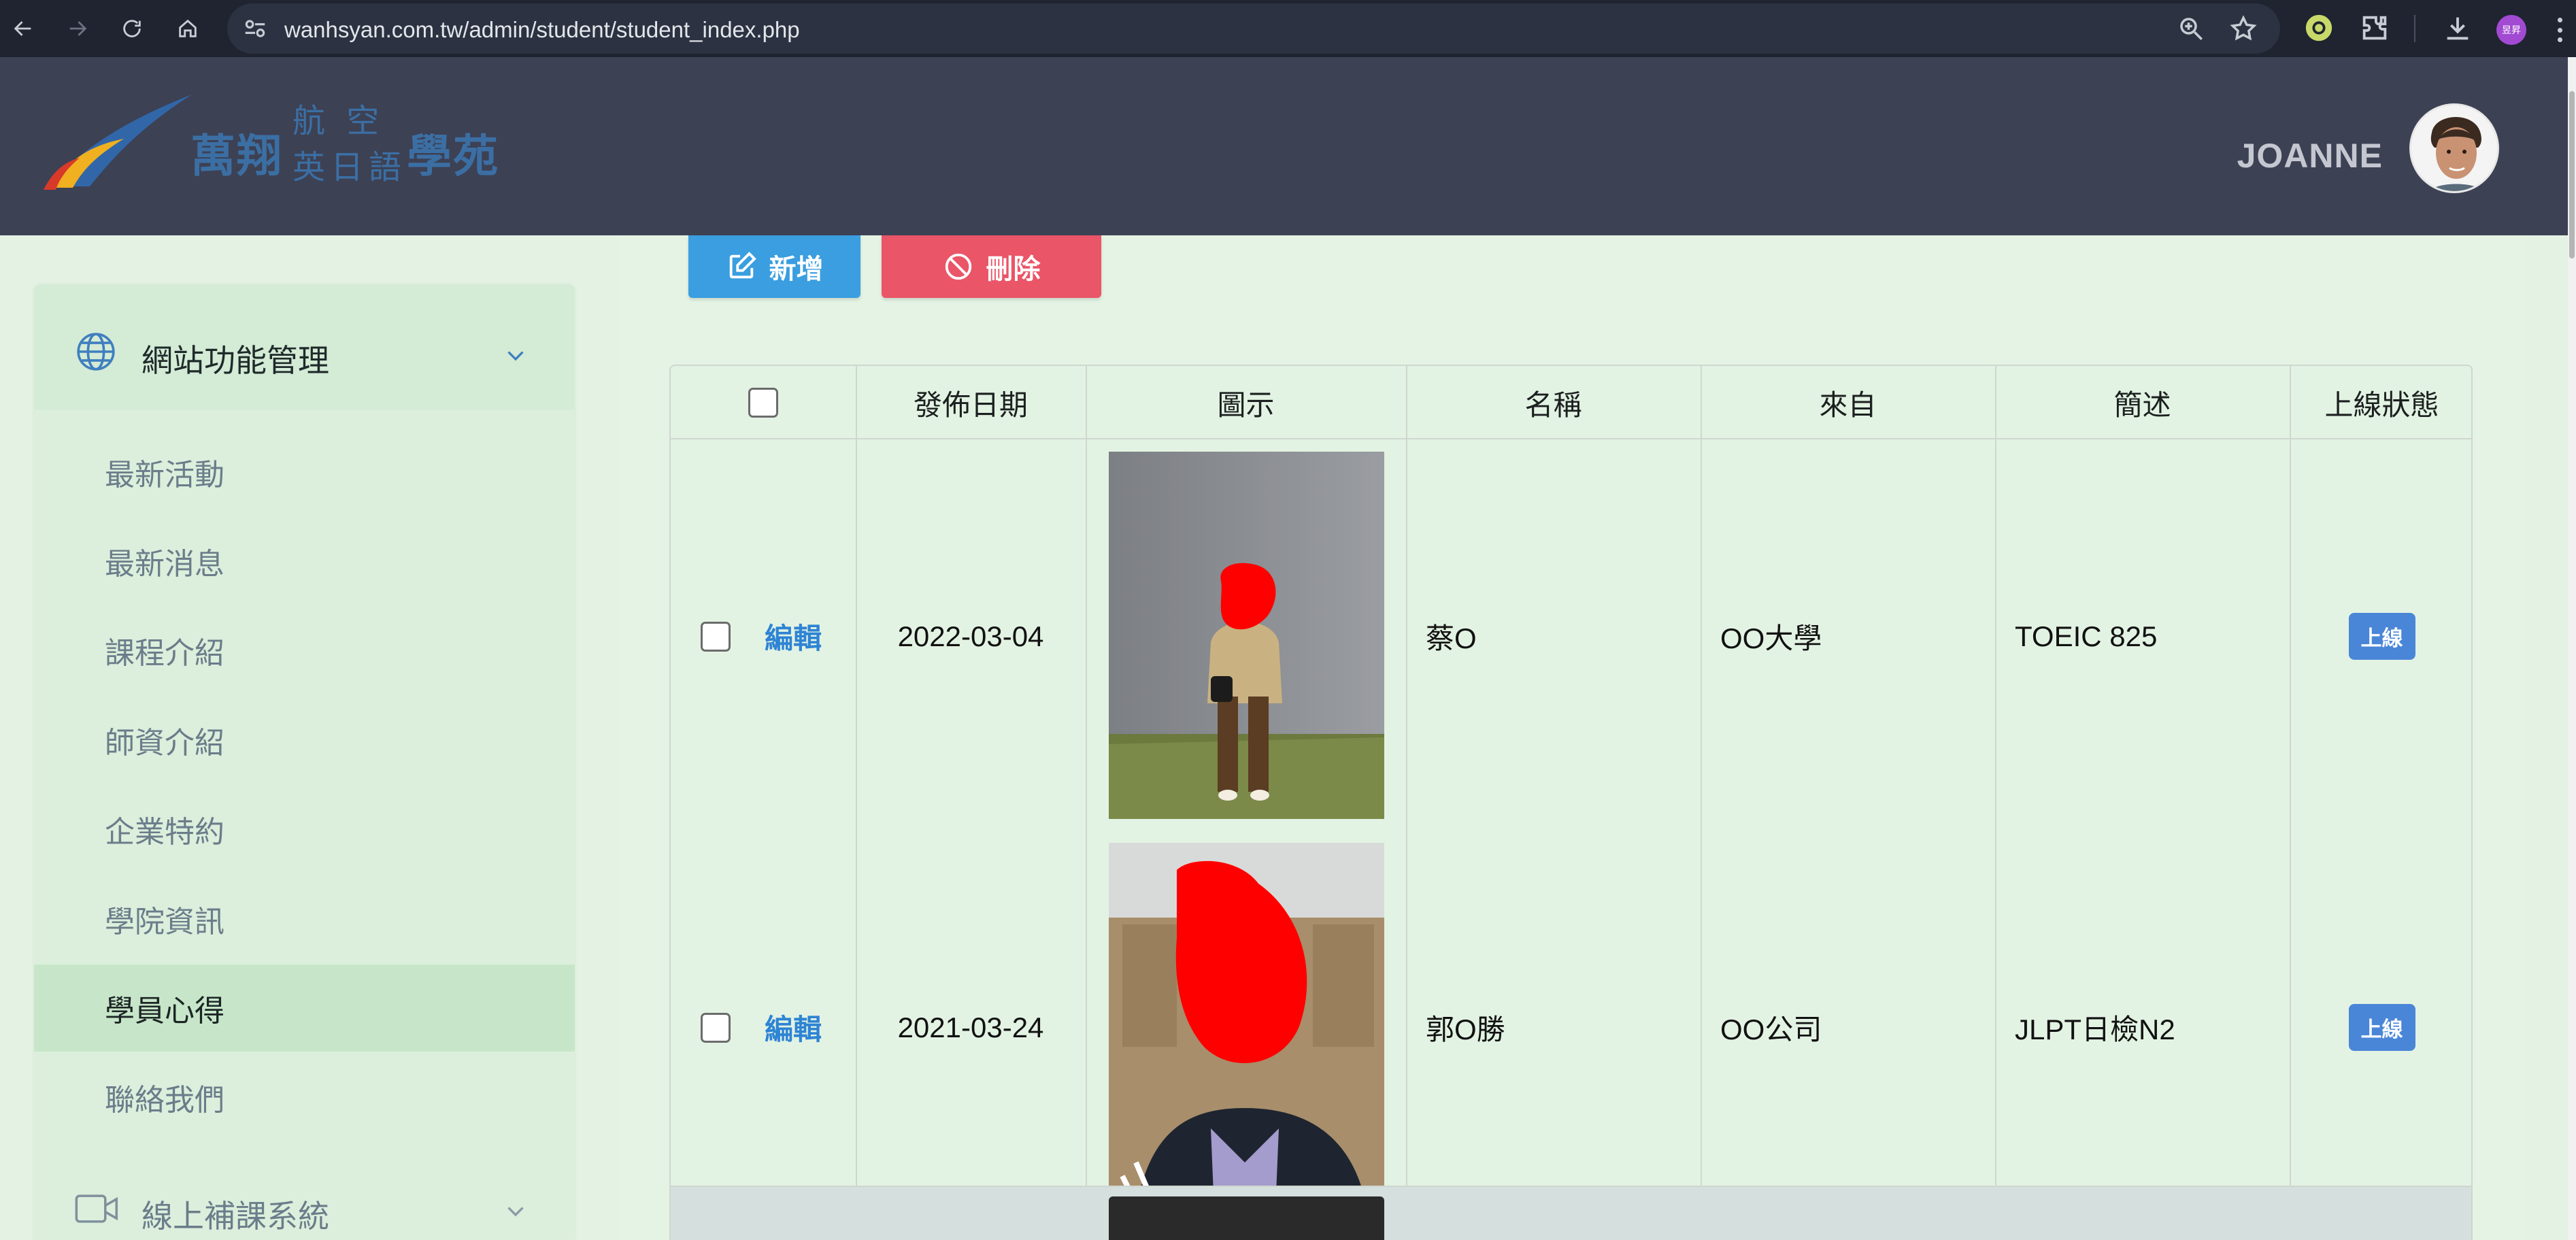  Describe the element at coordinates (1465, 1029) in the screenshot. I see `name-cell: 郭O勝` at that location.